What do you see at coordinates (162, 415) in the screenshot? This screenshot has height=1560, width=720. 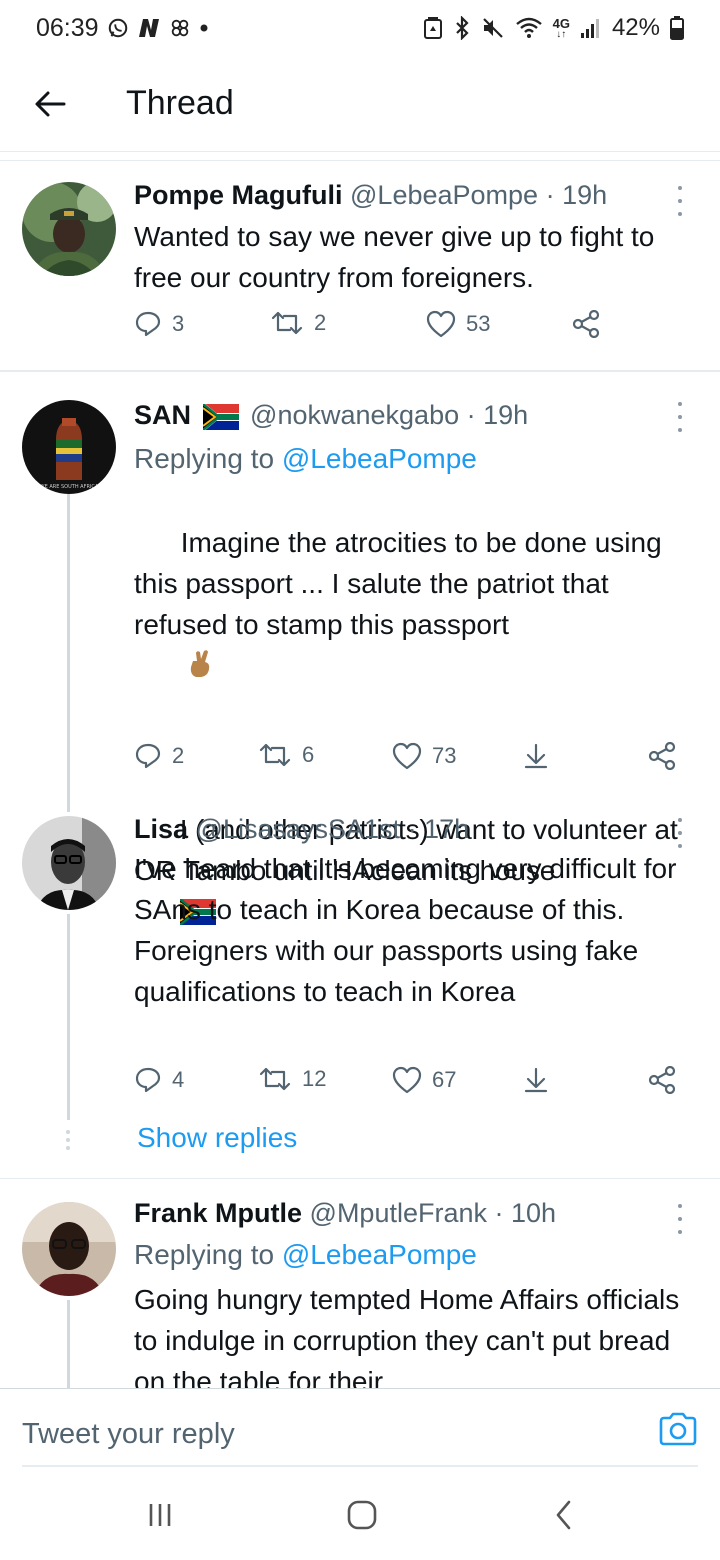 I see `author-name: SAN` at bounding box center [162, 415].